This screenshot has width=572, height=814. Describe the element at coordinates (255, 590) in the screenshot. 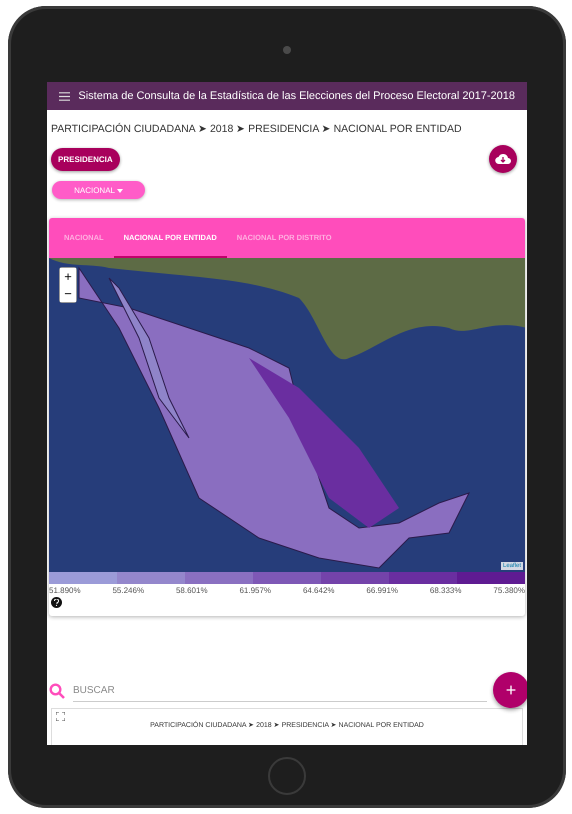

I see `legend-label: 61.957%` at that location.